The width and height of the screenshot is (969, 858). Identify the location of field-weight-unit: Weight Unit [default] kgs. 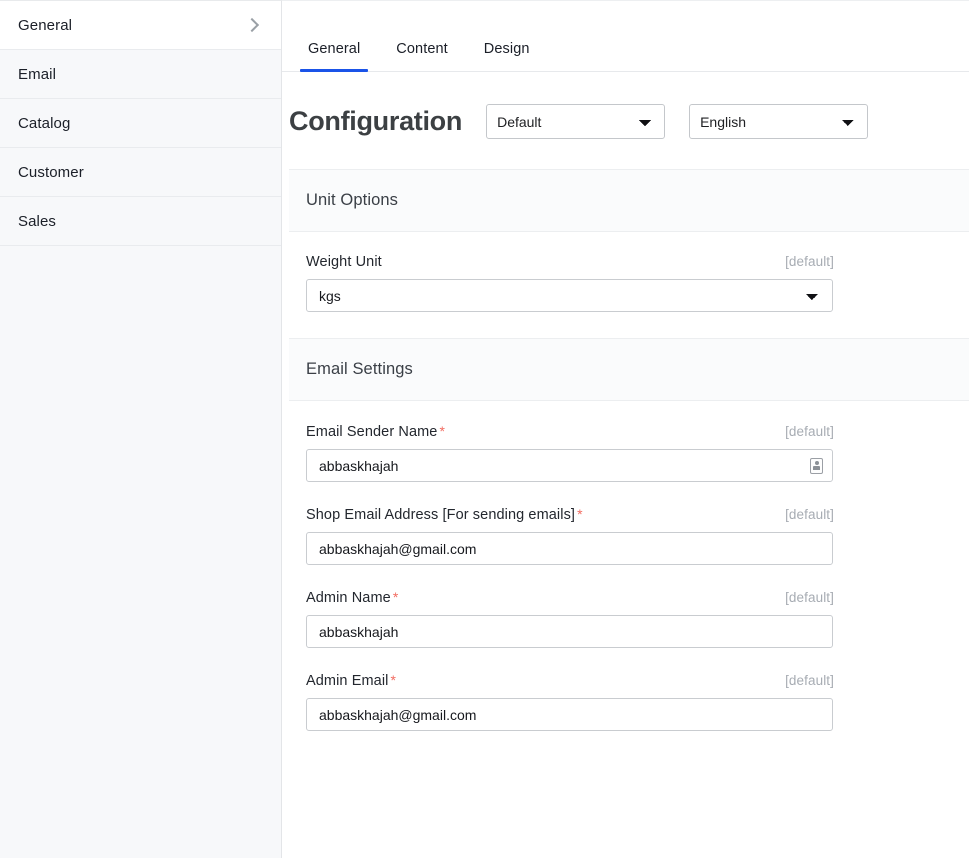
(637, 283).